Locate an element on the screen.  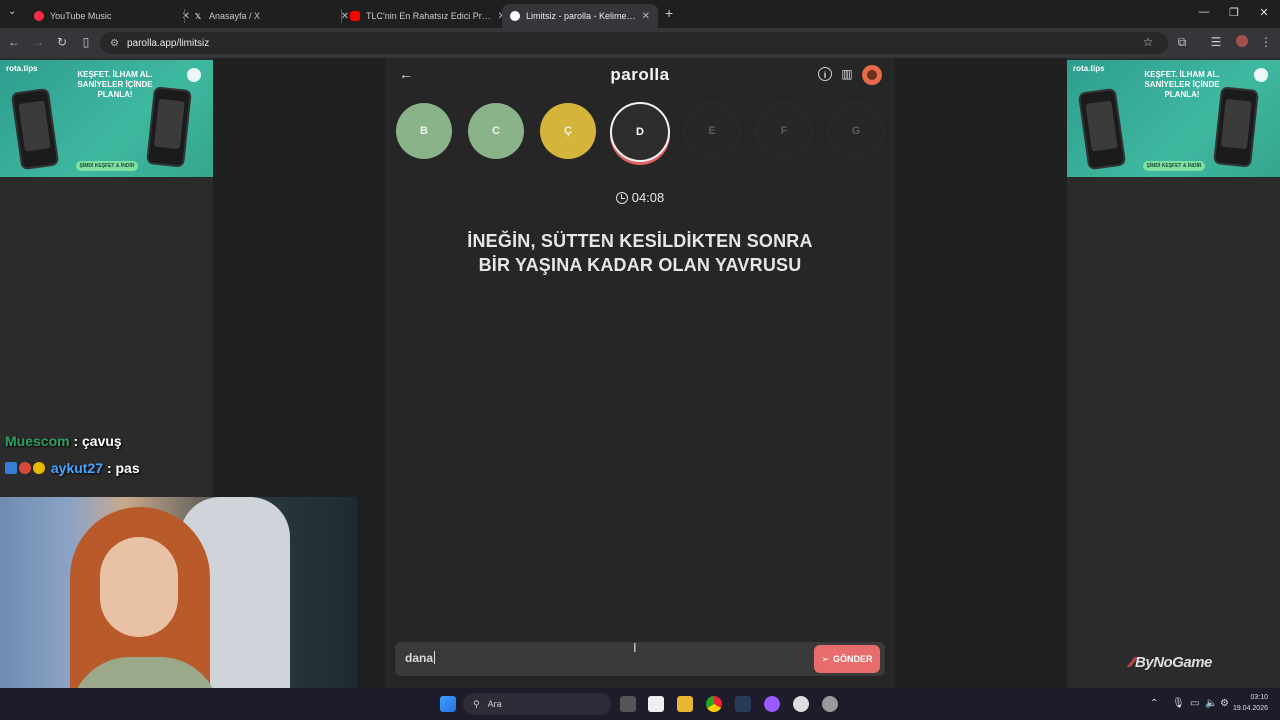
chat-username: Muescom is located at coordinates (37, 441).